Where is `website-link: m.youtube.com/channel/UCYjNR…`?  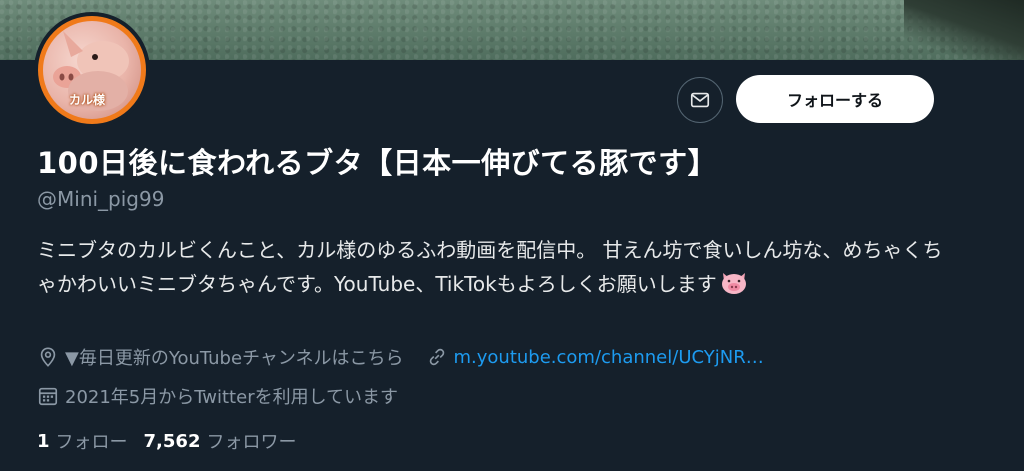 website-link: m.youtube.com/channel/UCYjNR… is located at coordinates (609, 357).